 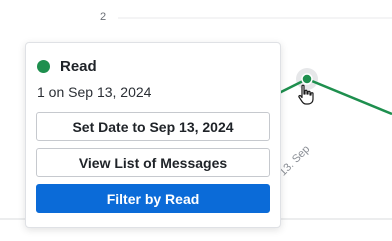 What do you see at coordinates (78, 66) in the screenshot?
I see `series-name: Read` at bounding box center [78, 66].